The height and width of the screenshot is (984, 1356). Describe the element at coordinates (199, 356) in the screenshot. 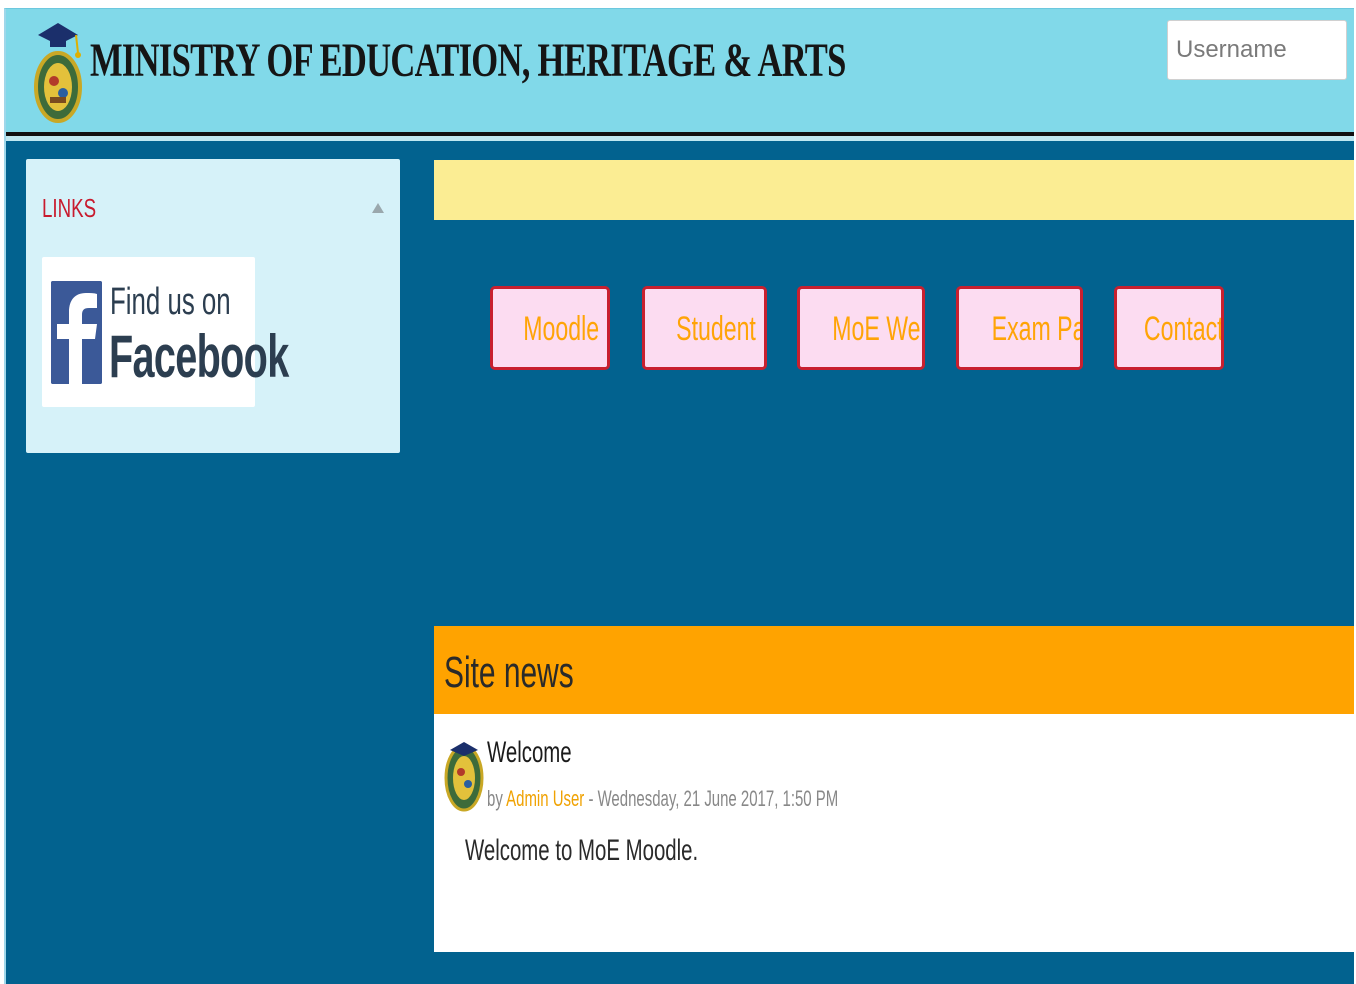

I see `facebook-wordmark: Facebook` at that location.